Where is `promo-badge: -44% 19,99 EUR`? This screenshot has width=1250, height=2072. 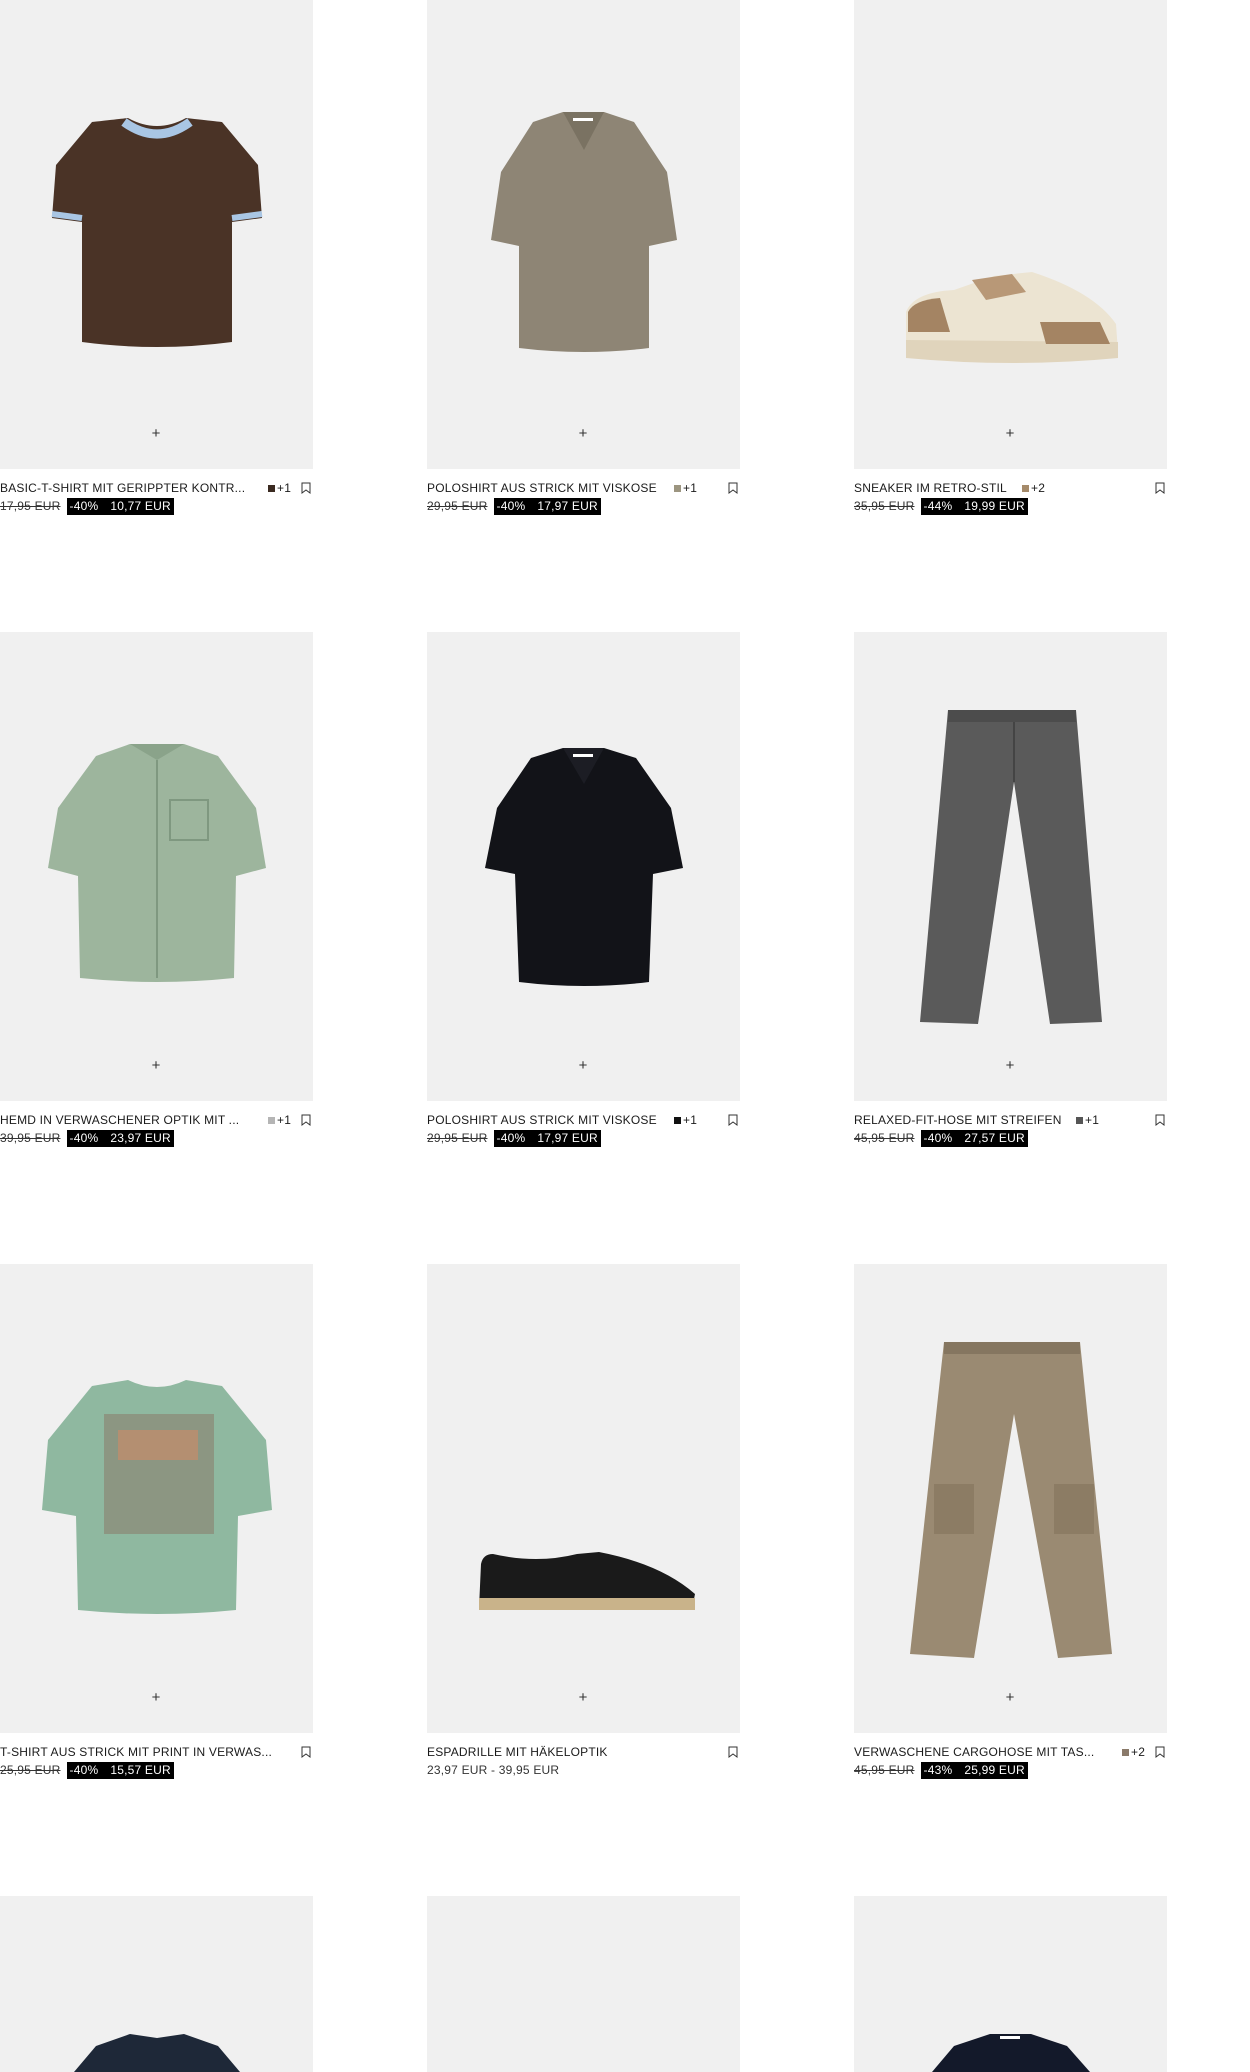
promo-badge: -44% 19,99 EUR is located at coordinates (974, 506).